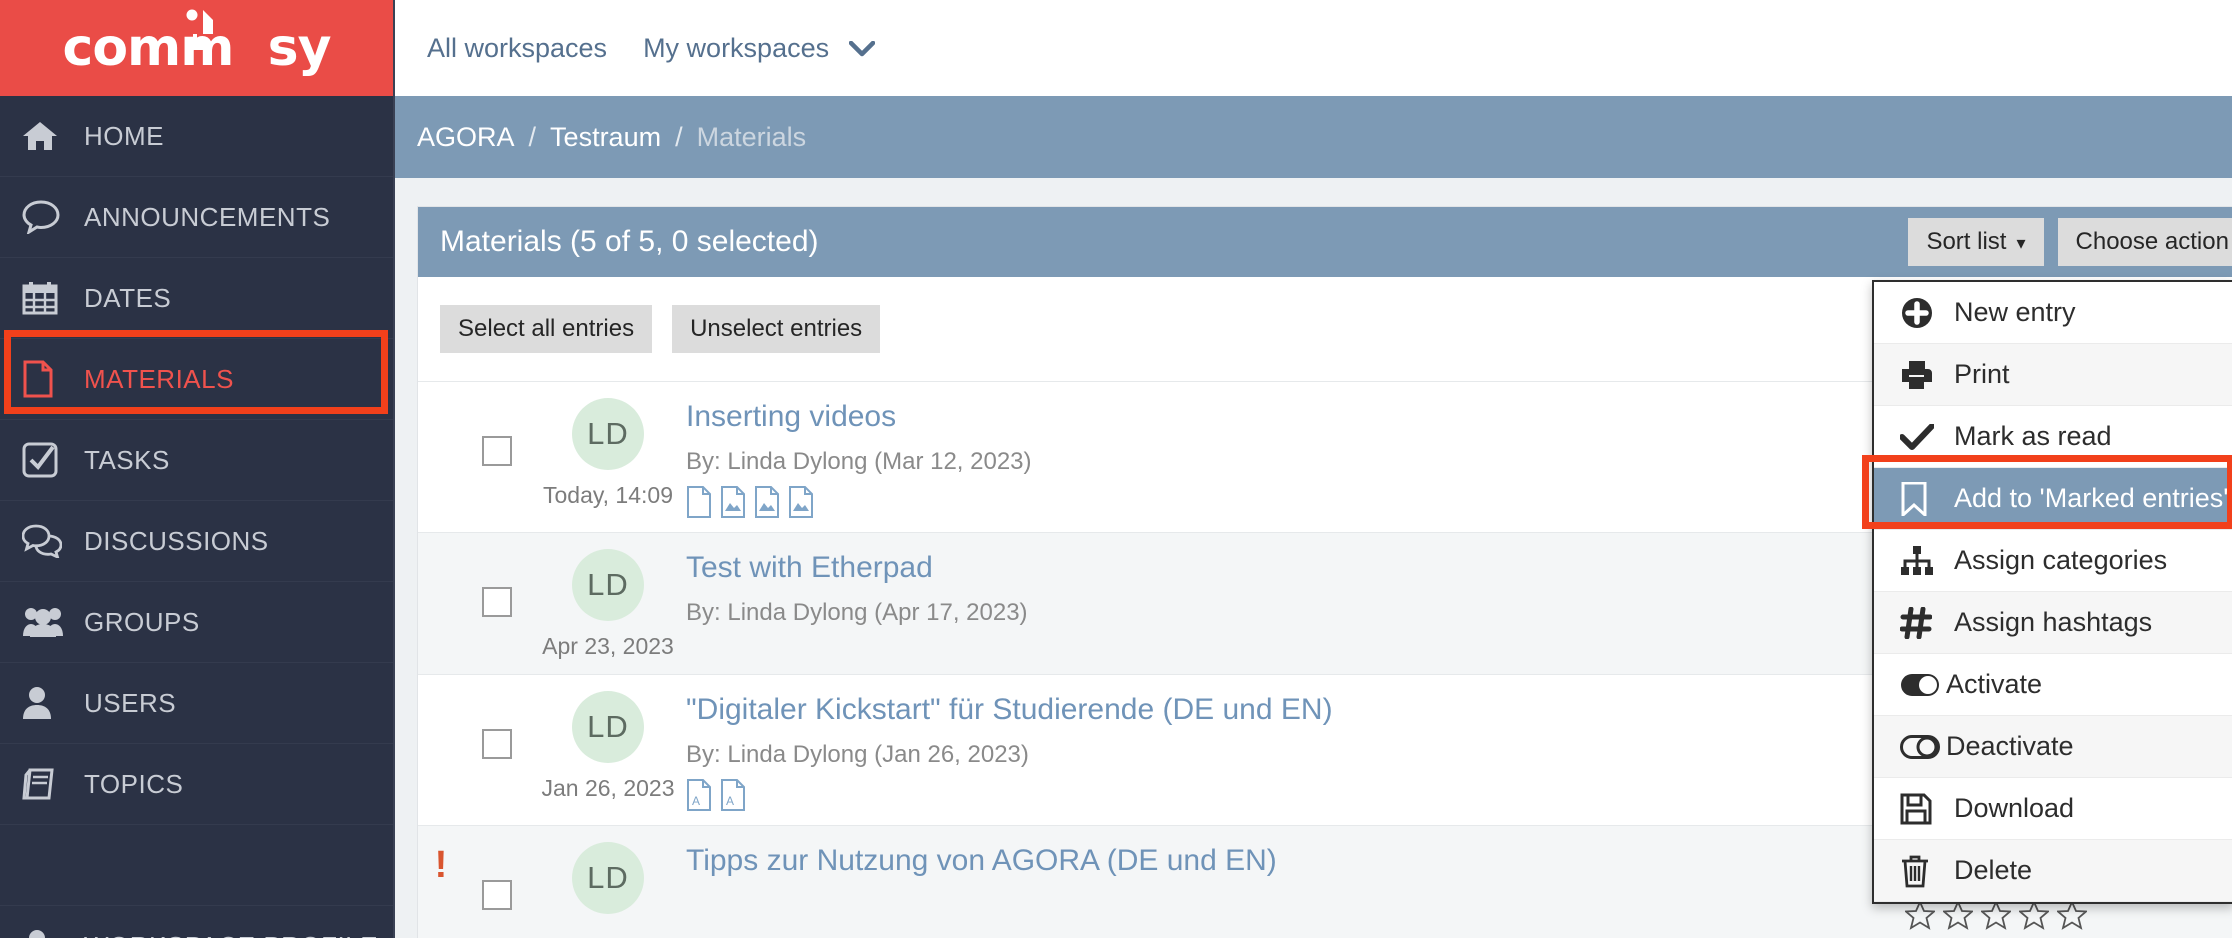  I want to click on top-navigation-bar: All workspaces My workspaces, so click(1313, 48).